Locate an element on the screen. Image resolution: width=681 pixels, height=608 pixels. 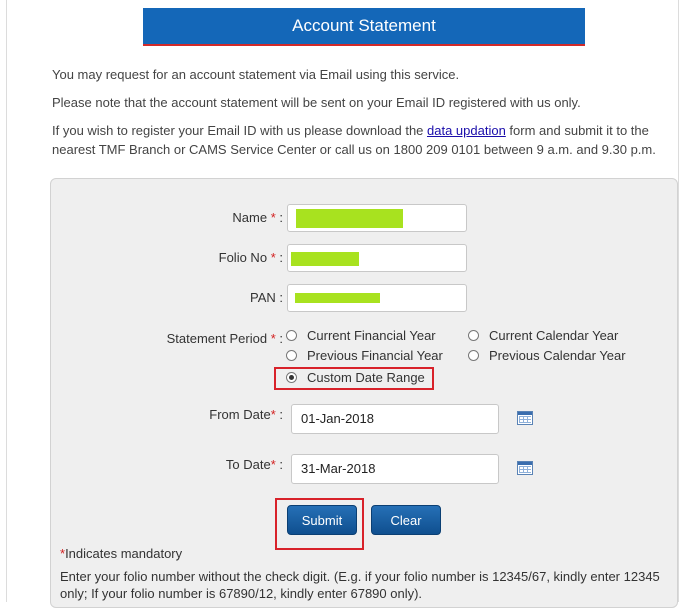
intro-text-after-link: form and submit it to the is located at coordinates (577, 130).